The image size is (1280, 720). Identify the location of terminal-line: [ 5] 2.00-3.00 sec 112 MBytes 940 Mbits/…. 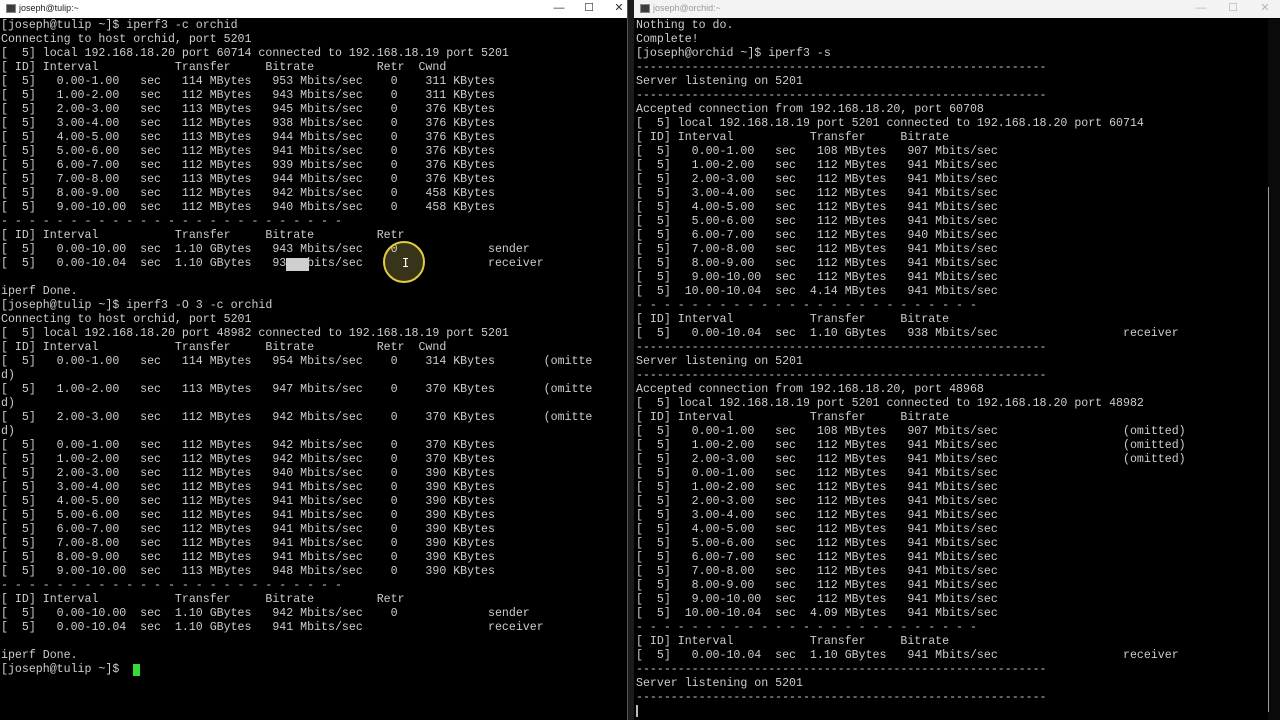
(248, 473).